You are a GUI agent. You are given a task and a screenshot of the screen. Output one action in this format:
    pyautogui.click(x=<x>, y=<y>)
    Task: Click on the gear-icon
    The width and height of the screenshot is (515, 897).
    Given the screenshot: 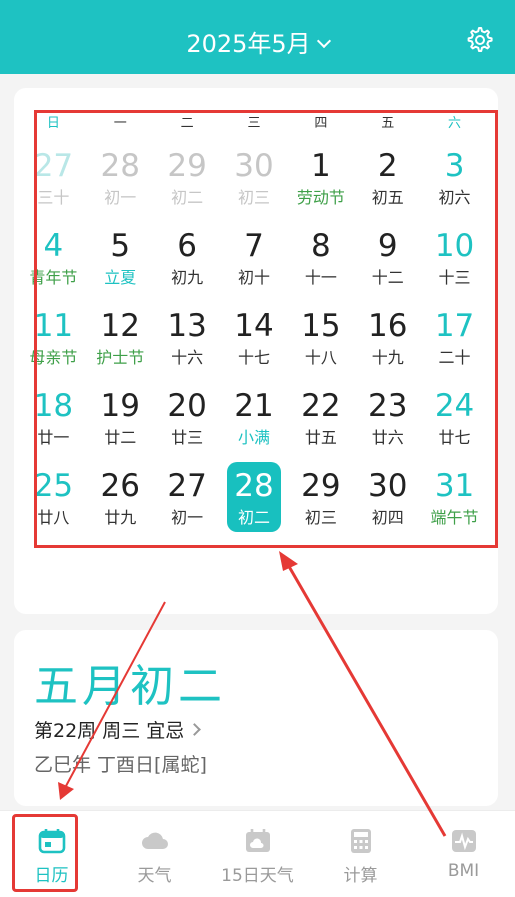 What is the action you would take?
    pyautogui.click(x=479, y=40)
    